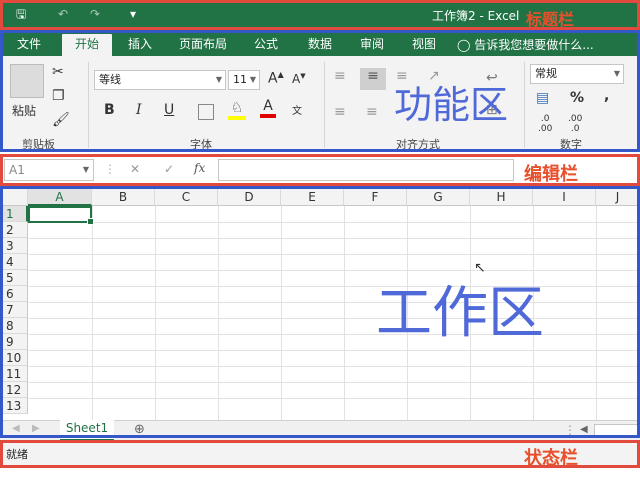  What do you see at coordinates (551, 174) in the screenshot?
I see `formula-bar-annotation: 编辑栏` at bounding box center [551, 174].